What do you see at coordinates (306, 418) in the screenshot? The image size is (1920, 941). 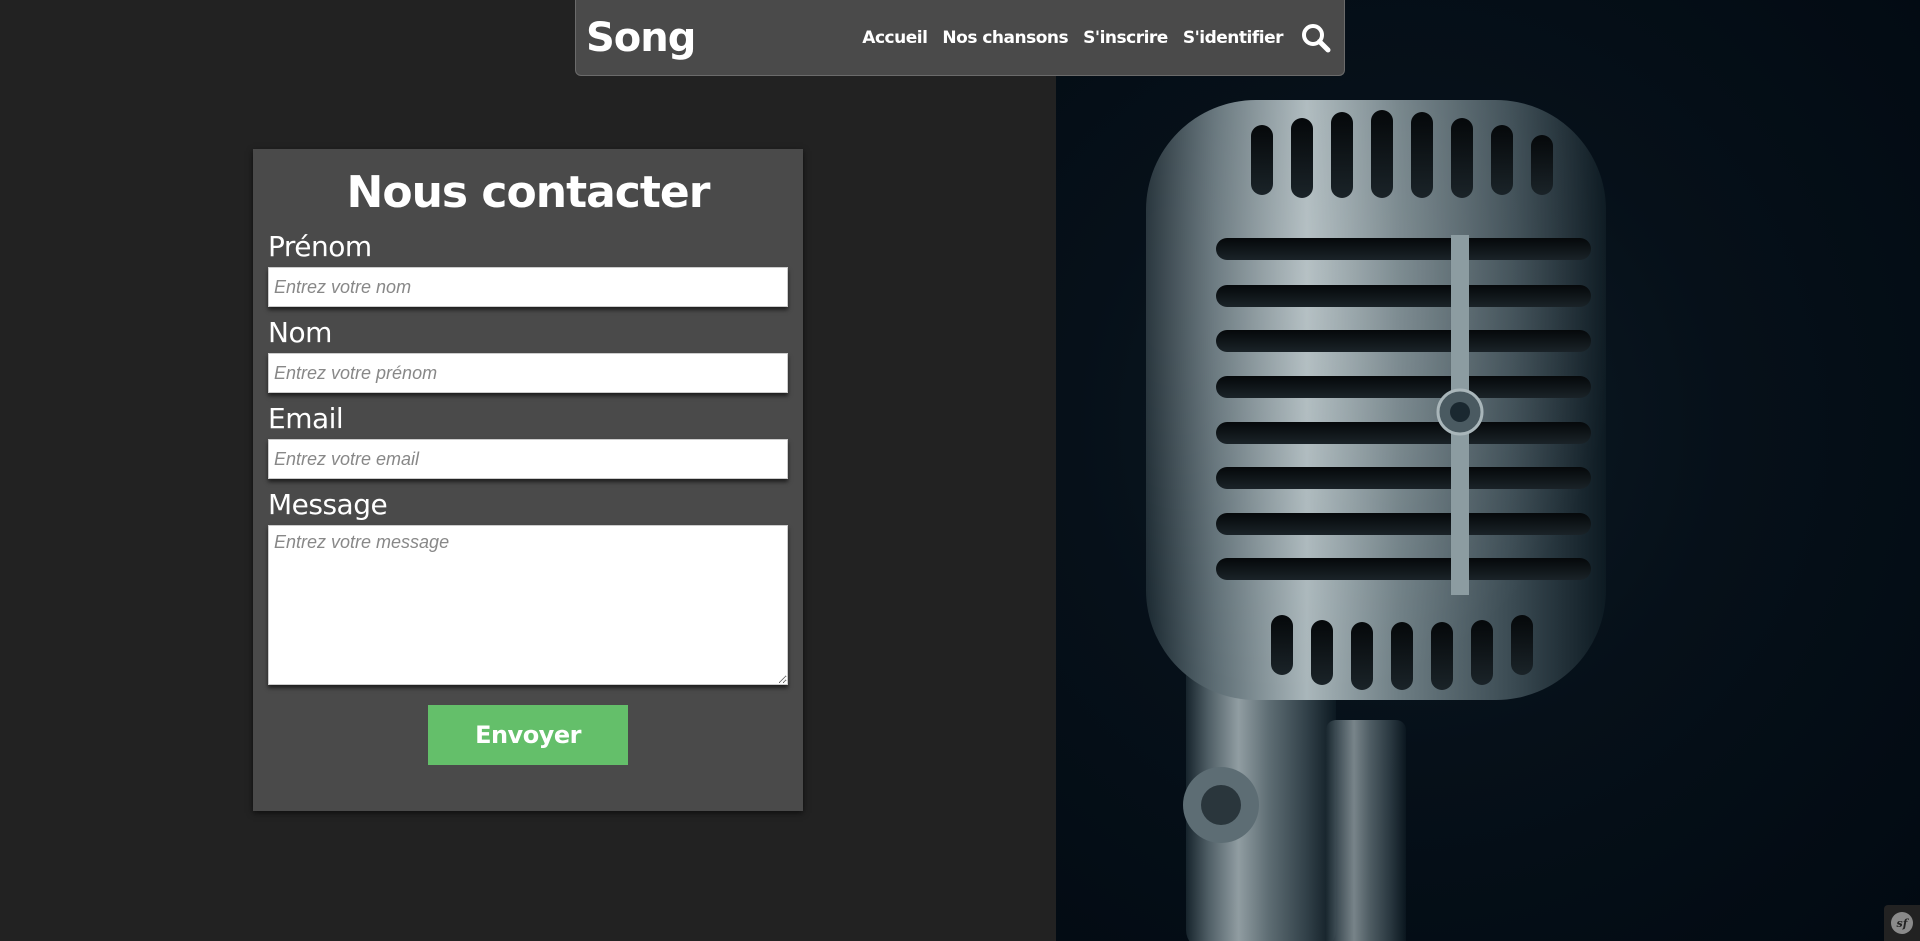 I see `email-label: Email` at bounding box center [306, 418].